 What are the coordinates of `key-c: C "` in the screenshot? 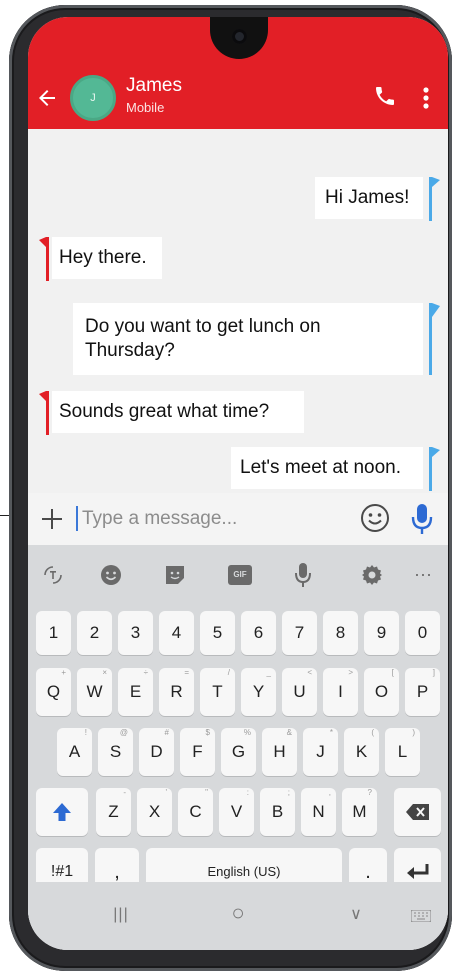 It's located at (195, 812).